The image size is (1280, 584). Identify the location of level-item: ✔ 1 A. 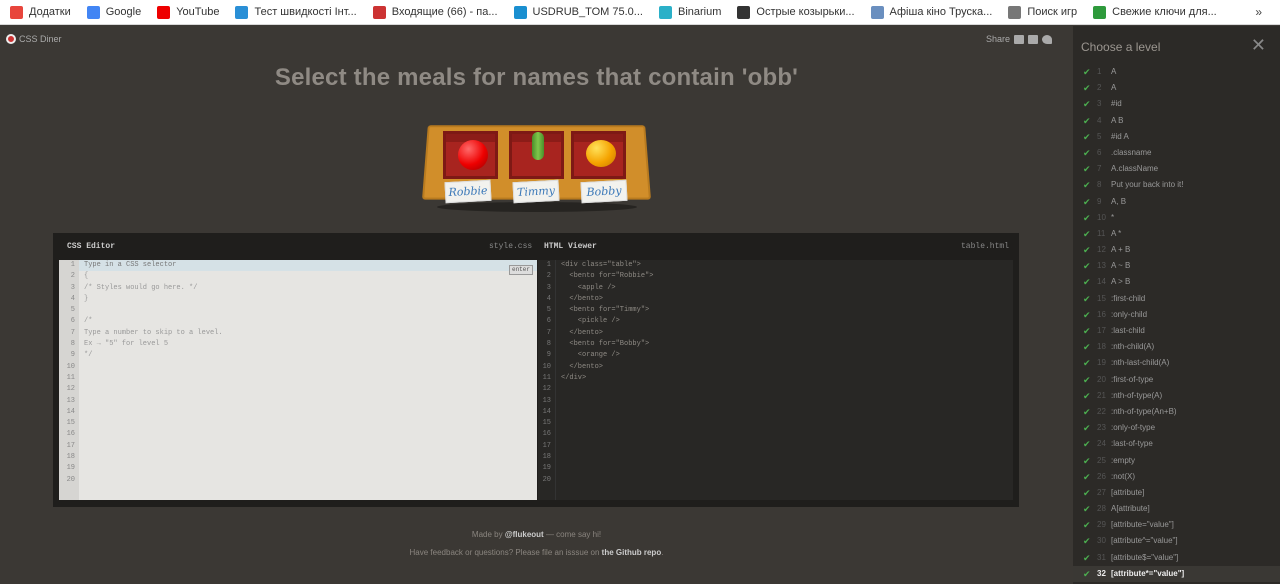
(1176, 72).